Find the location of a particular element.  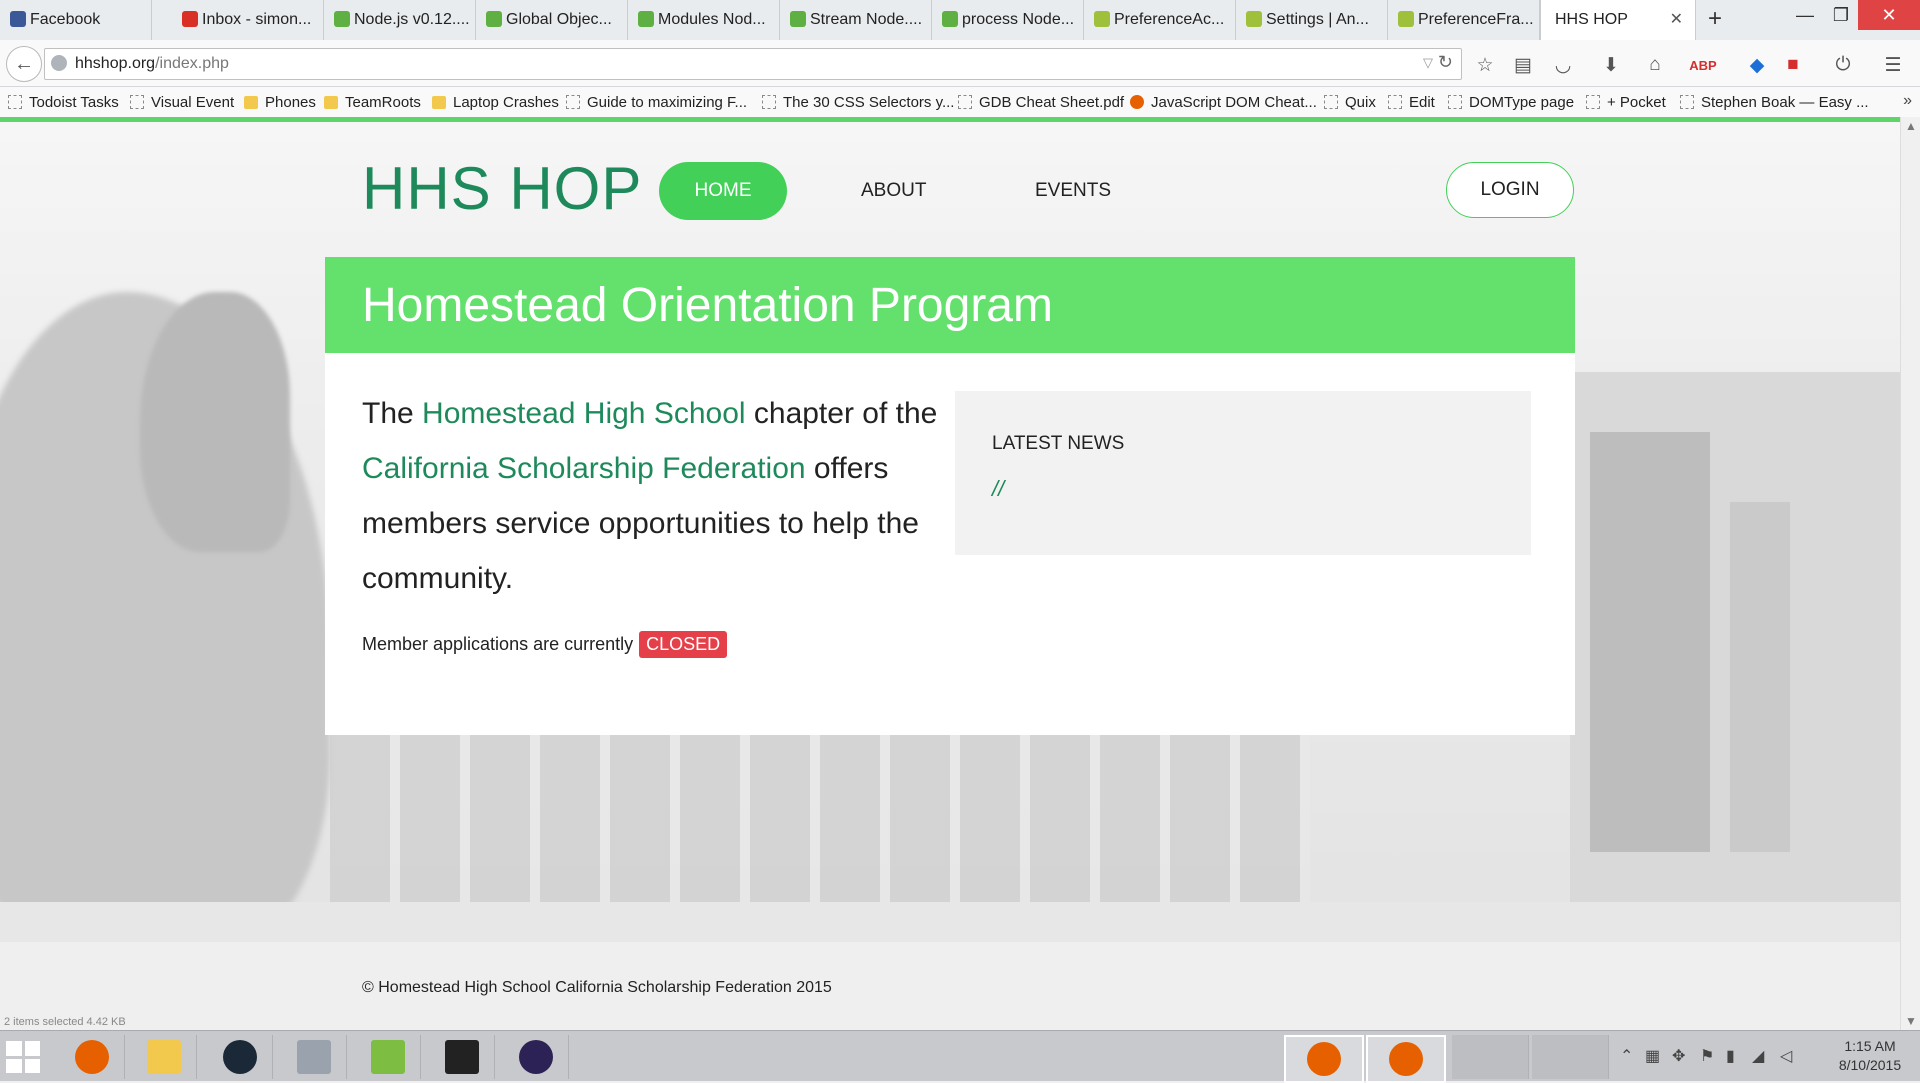

taskbar-firefox is located at coordinates (92, 1057).